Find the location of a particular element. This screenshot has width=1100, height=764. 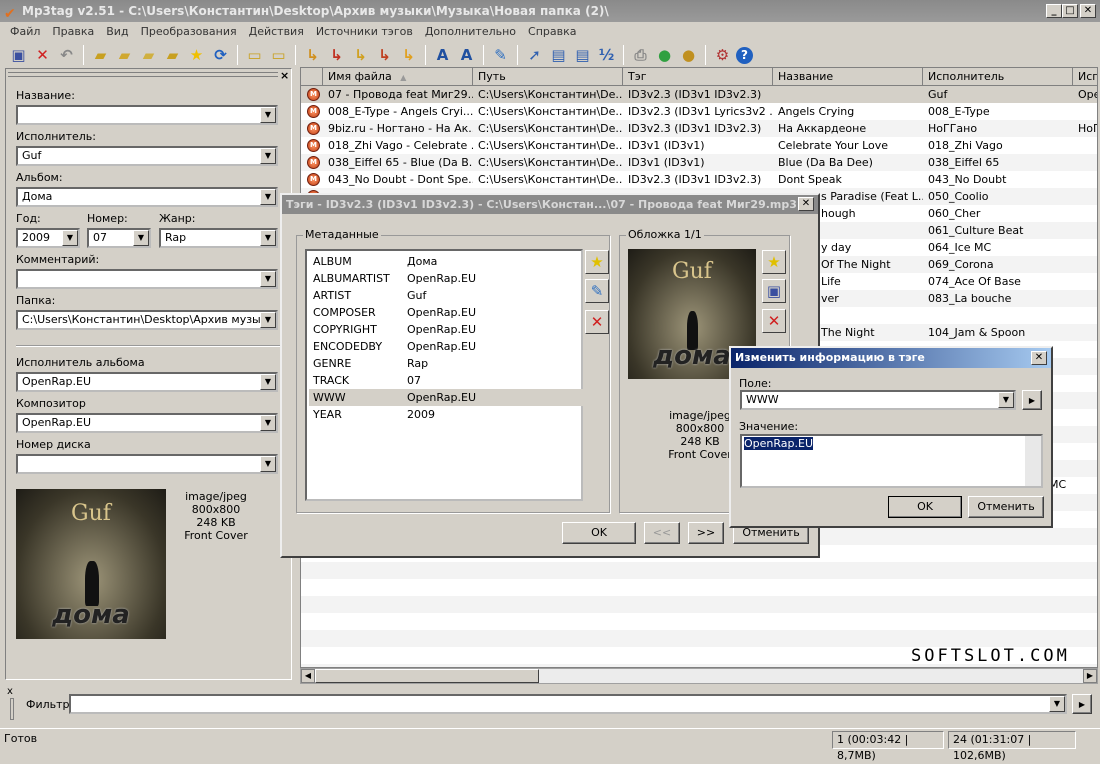

column-header: Тэг is located at coordinates (698, 77).